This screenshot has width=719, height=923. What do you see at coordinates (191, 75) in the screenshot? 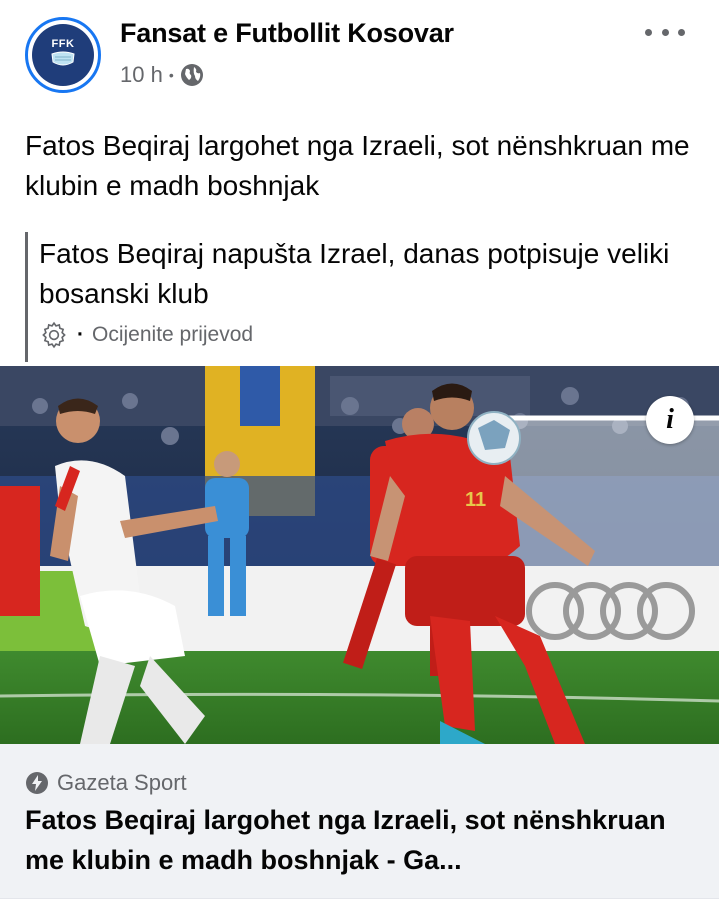
I see `globe-icon` at bounding box center [191, 75].